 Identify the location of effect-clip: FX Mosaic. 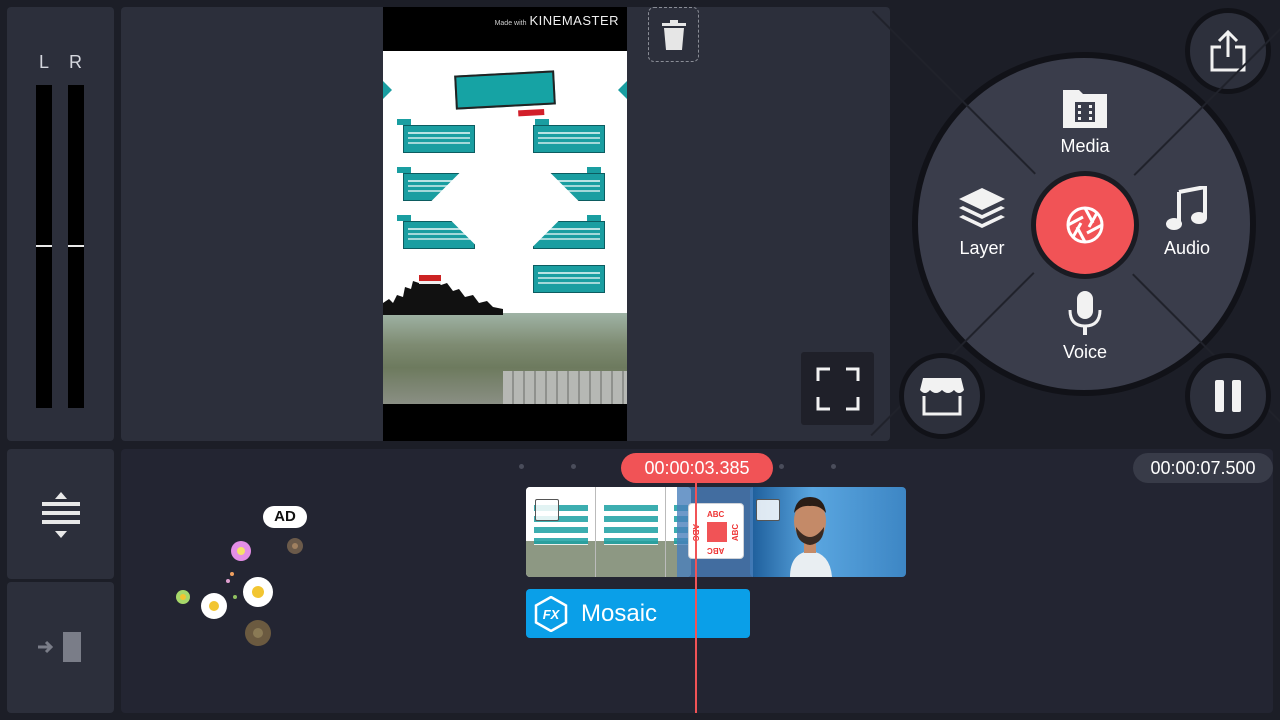
(638, 613).